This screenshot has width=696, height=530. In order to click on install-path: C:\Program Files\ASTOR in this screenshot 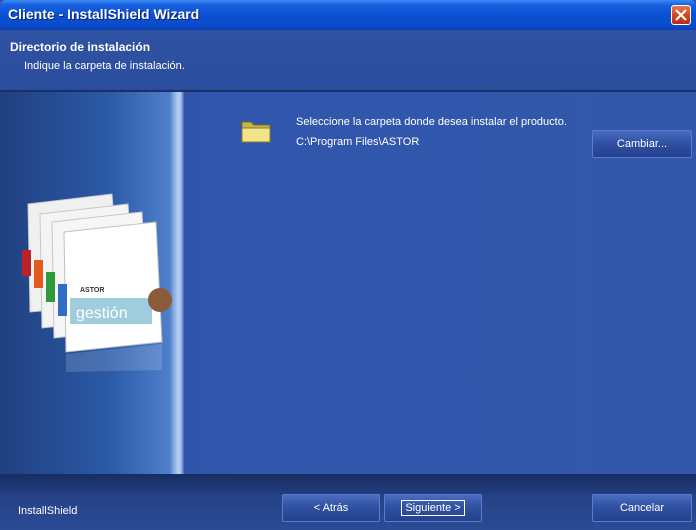, I will do `click(358, 142)`.